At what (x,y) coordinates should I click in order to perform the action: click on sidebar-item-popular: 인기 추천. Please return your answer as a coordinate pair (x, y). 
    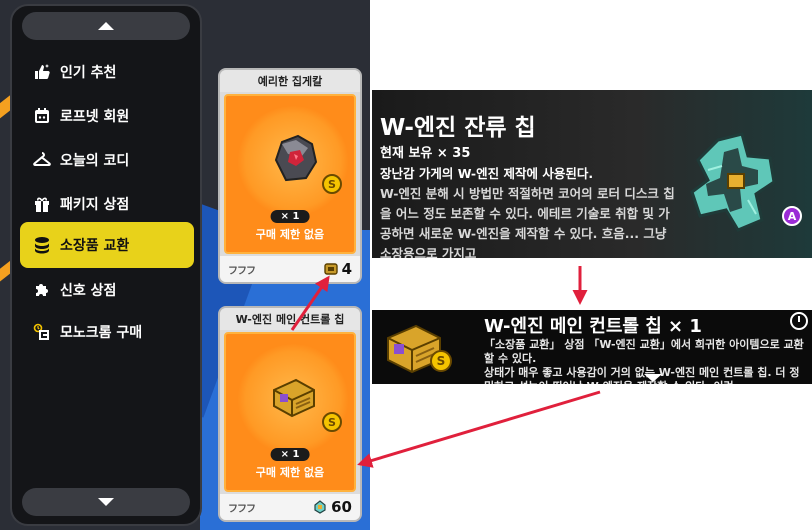
    Looking at the image, I should click on (107, 72).